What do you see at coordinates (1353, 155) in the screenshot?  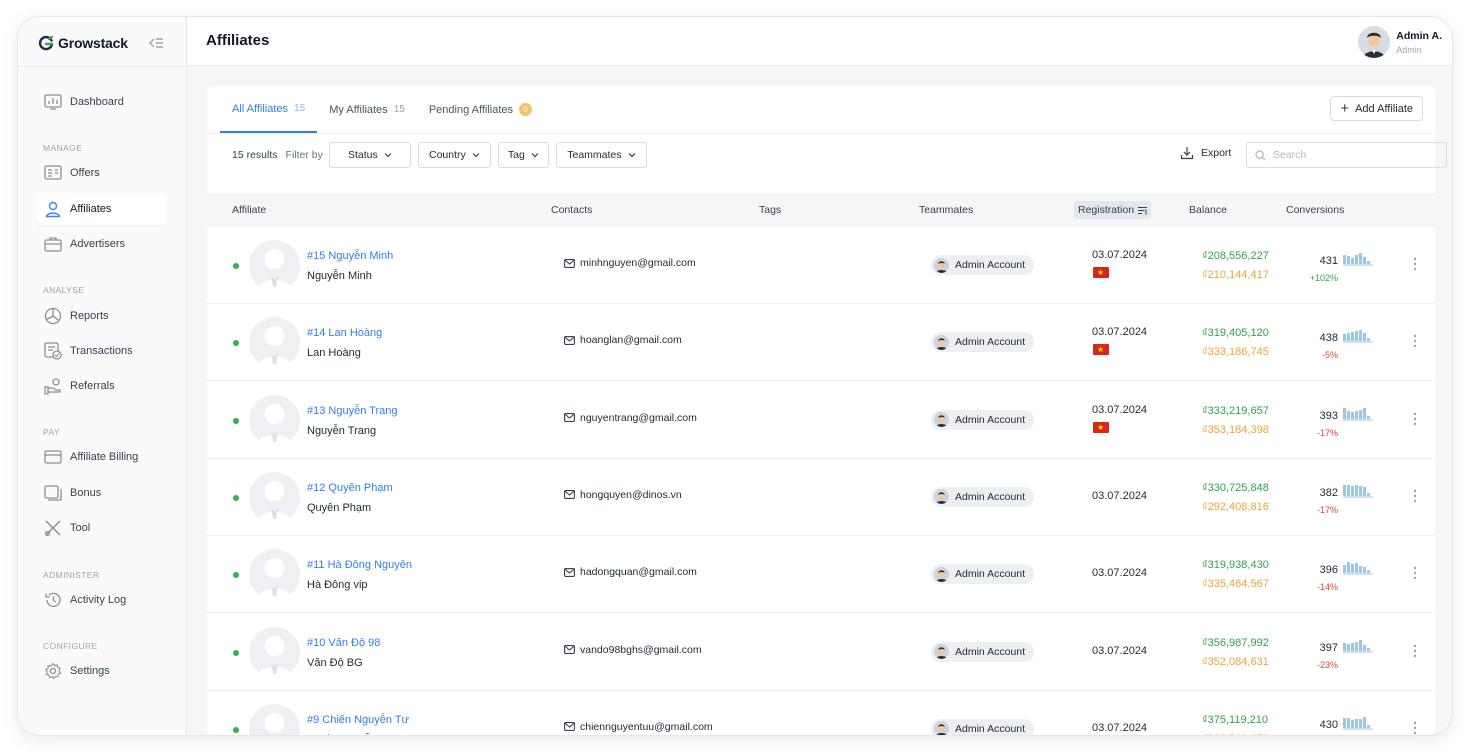 I see `search-input` at bounding box center [1353, 155].